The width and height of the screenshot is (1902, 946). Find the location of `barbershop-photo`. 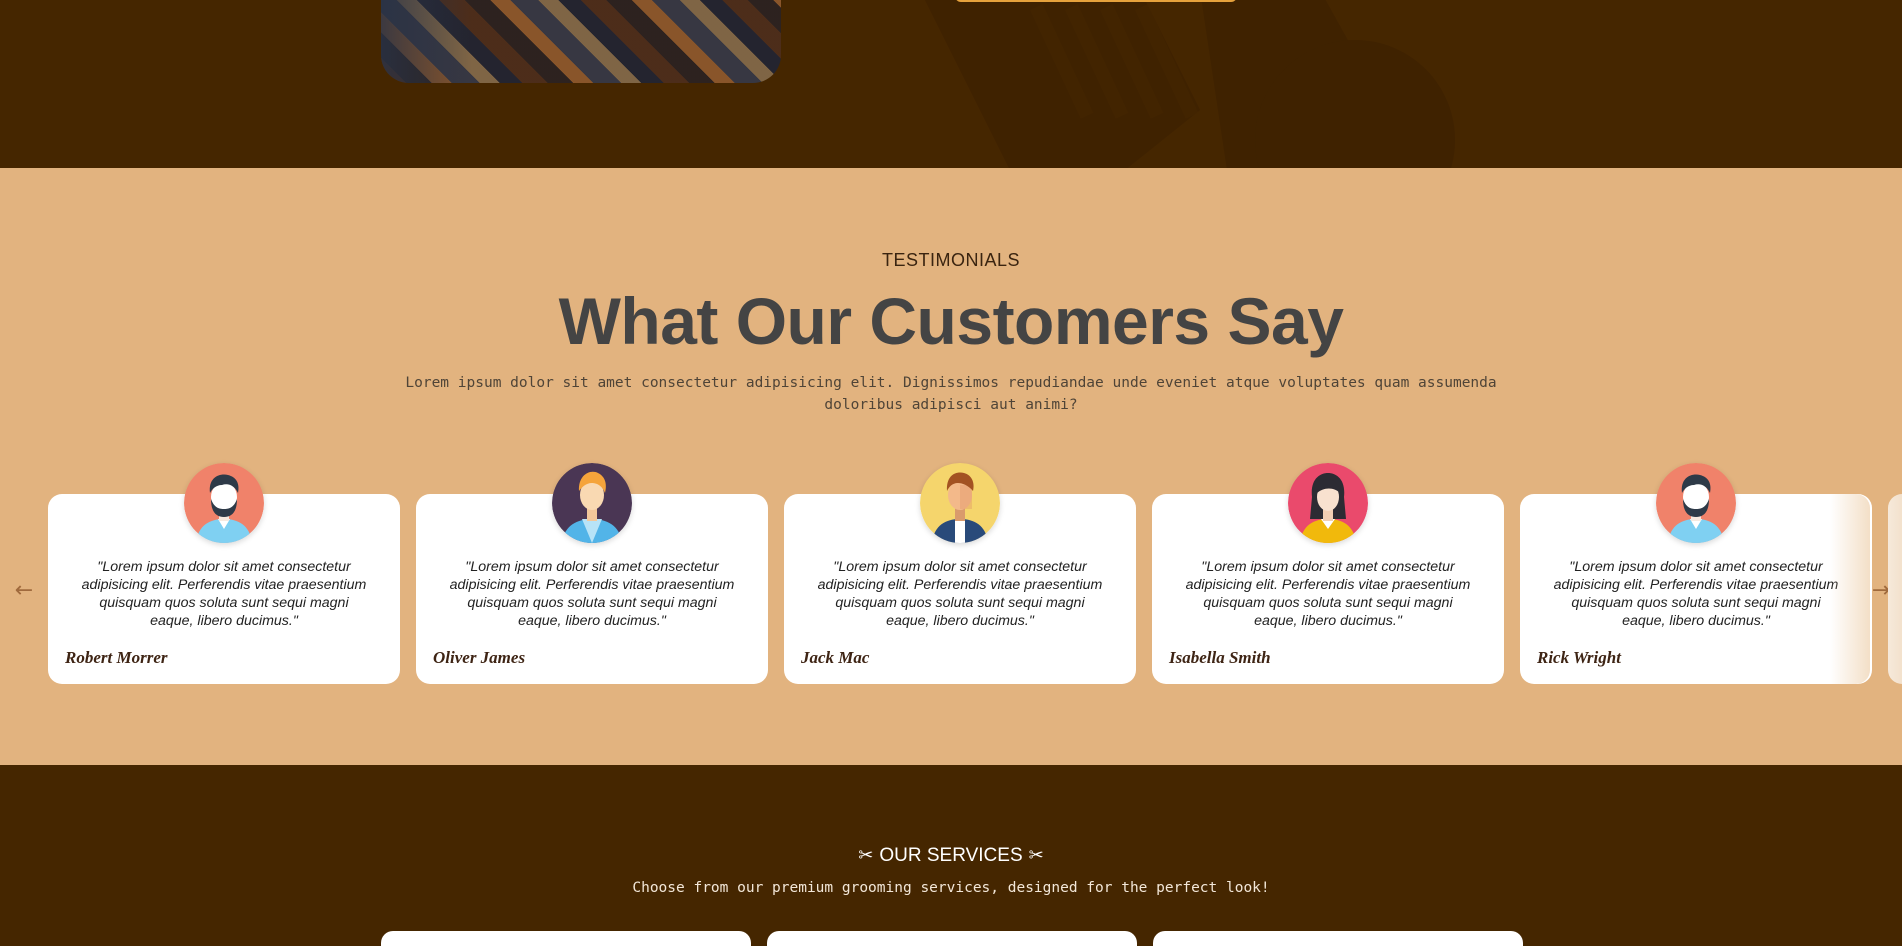

barbershop-photo is located at coordinates (581, 41).